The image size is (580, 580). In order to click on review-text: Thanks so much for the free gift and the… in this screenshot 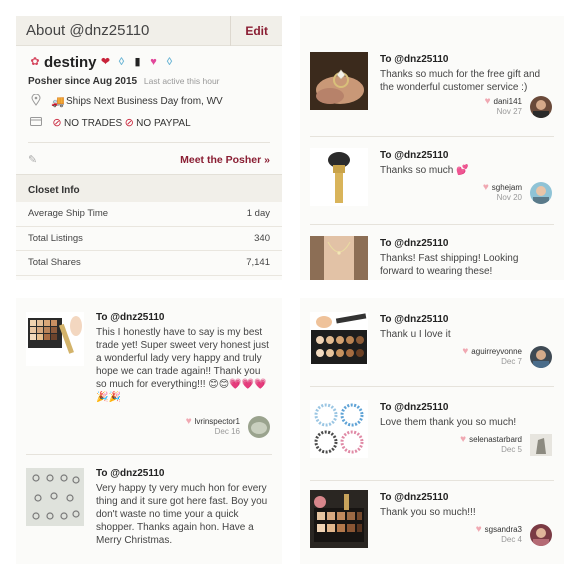, I will do `click(460, 81)`.